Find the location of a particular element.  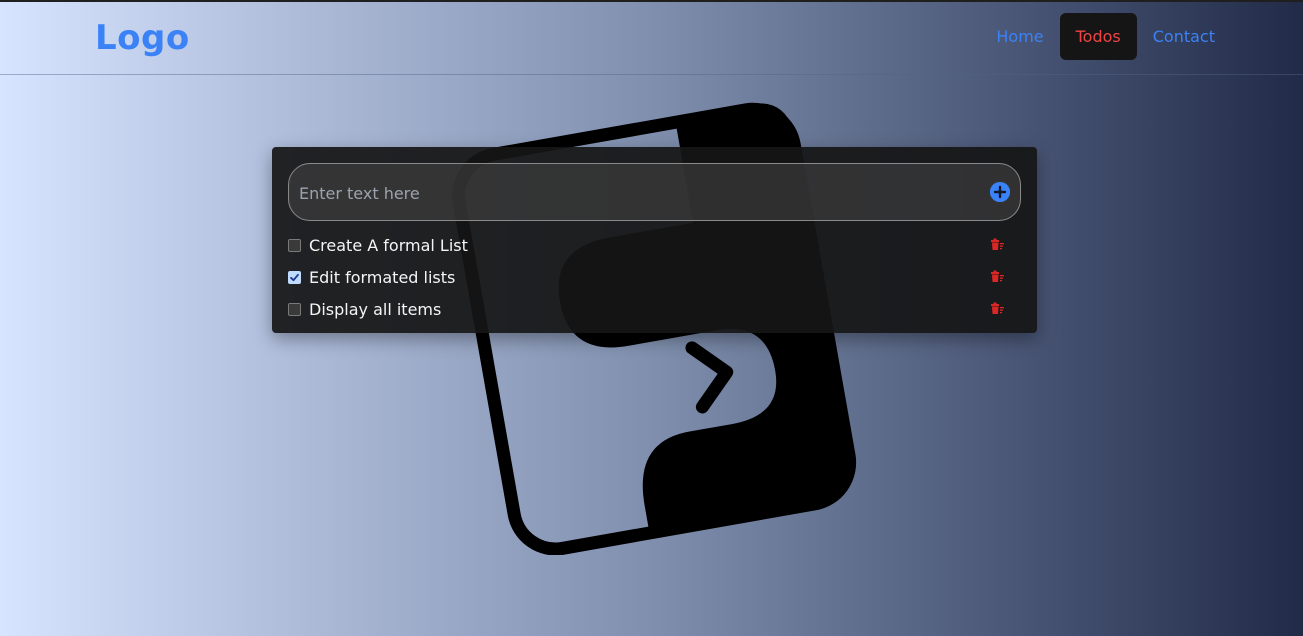

nav-links: Home Todos Contact is located at coordinates (1105, 36).